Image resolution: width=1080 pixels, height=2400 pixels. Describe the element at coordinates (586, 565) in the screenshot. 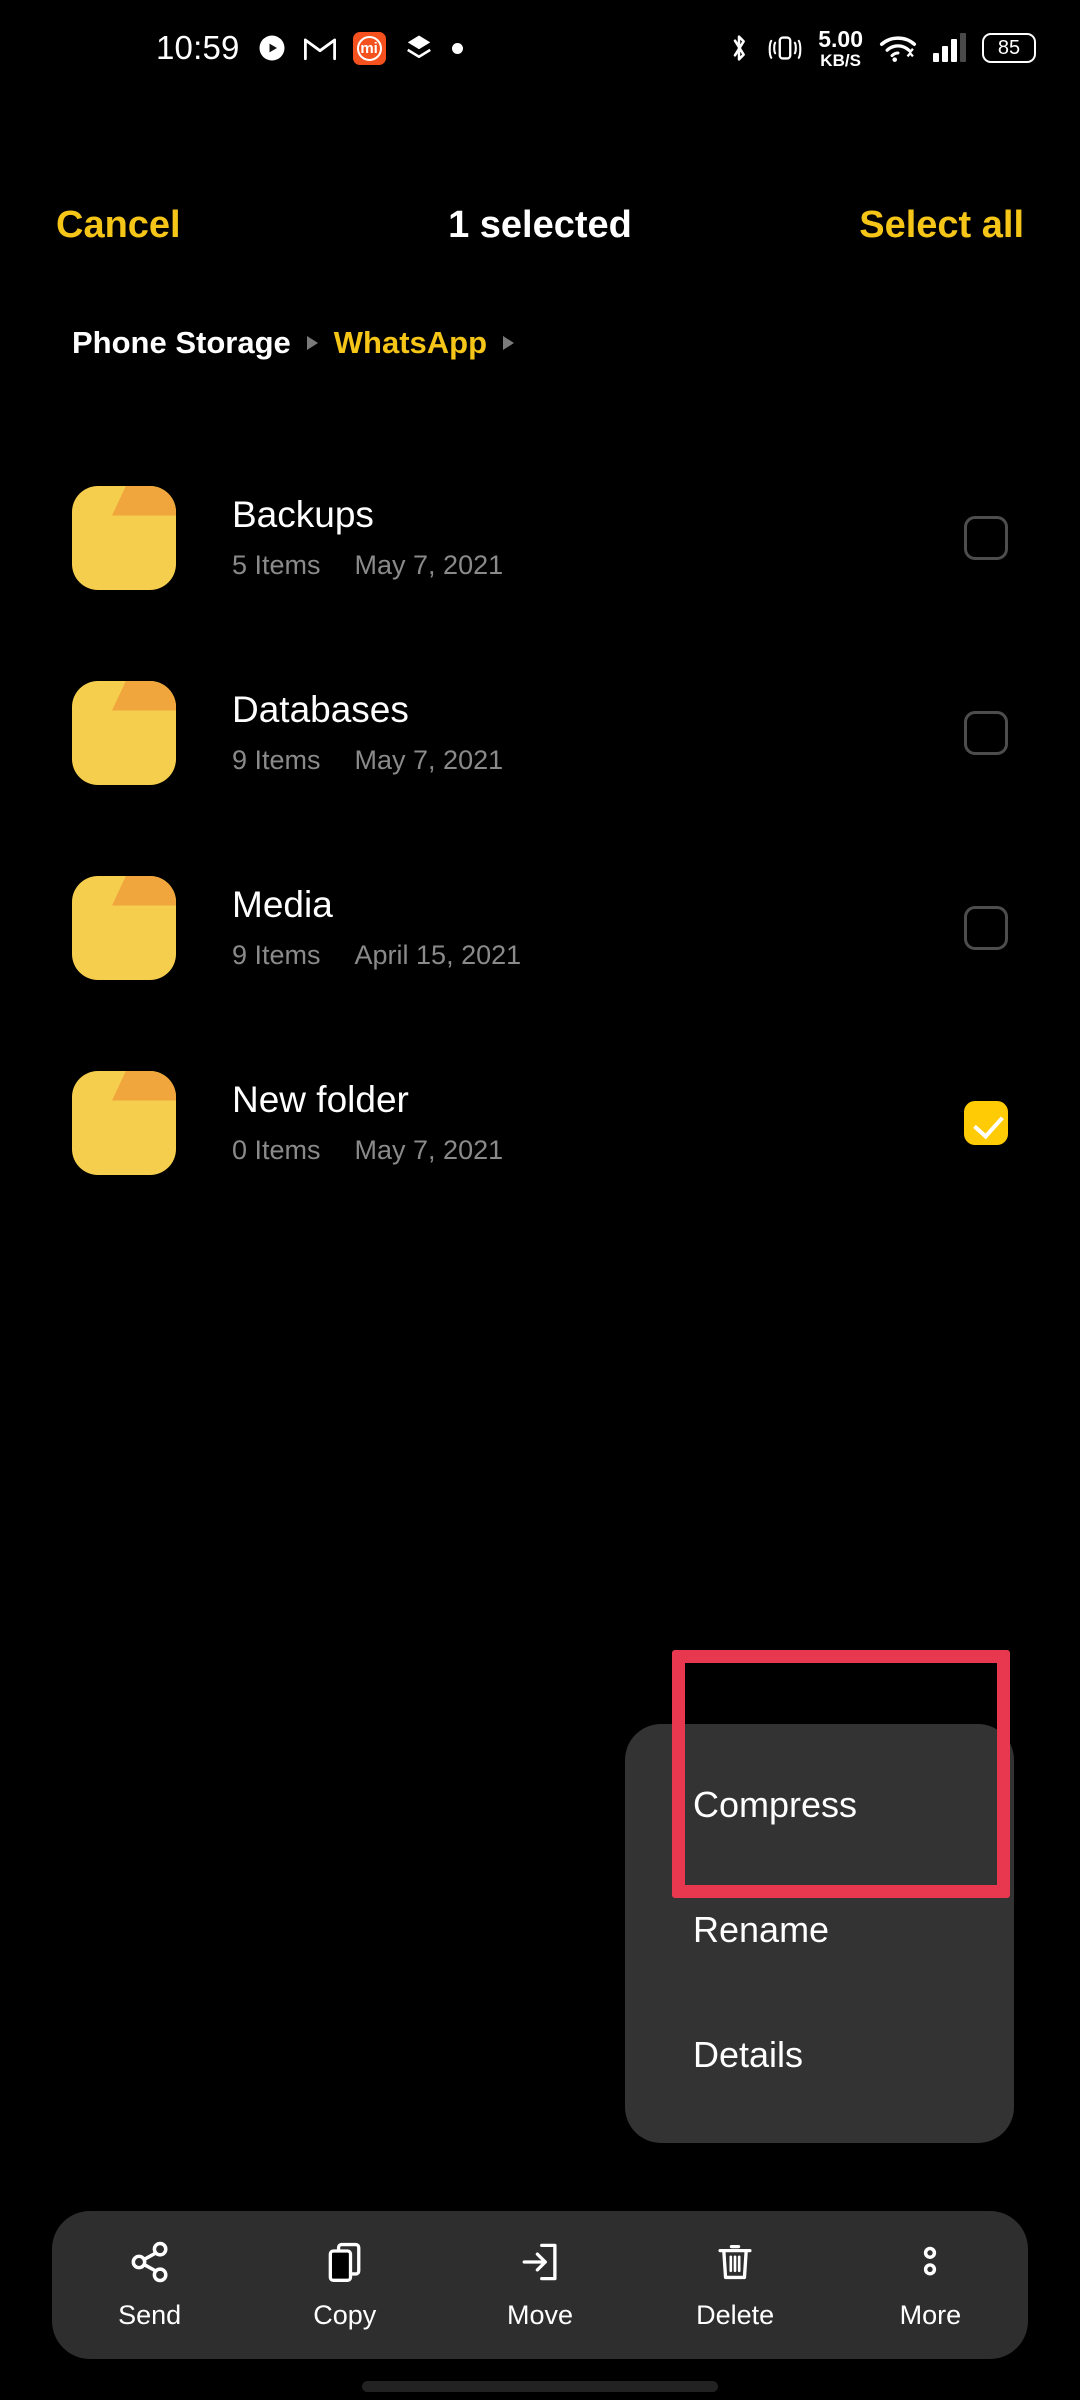

I see `folder-meta: 5 Items May 7, 2021` at that location.